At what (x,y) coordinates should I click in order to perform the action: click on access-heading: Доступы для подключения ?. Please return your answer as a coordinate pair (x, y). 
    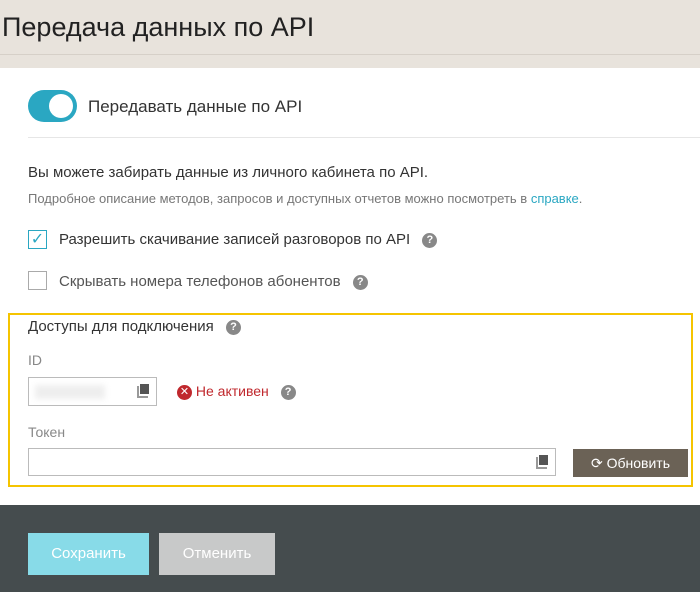
    Looking at the image, I should click on (134, 326).